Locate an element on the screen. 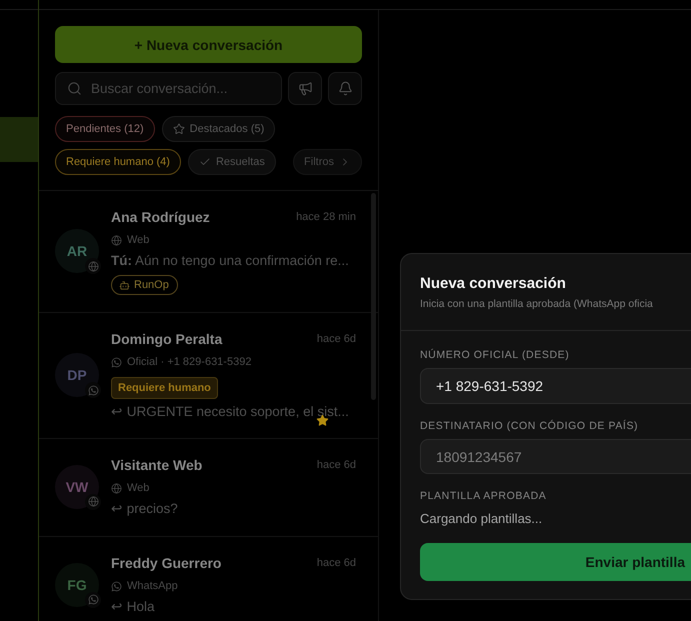 The width and height of the screenshot is (691, 621). megaphone-icon is located at coordinates (305, 88).